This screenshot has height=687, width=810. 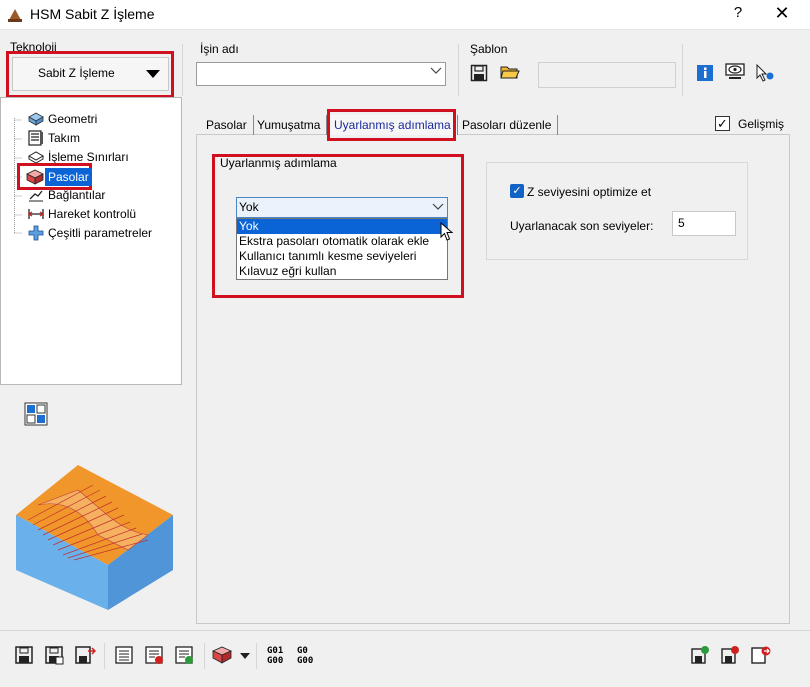 I want to click on save-as-icon, so click(x=55, y=656).